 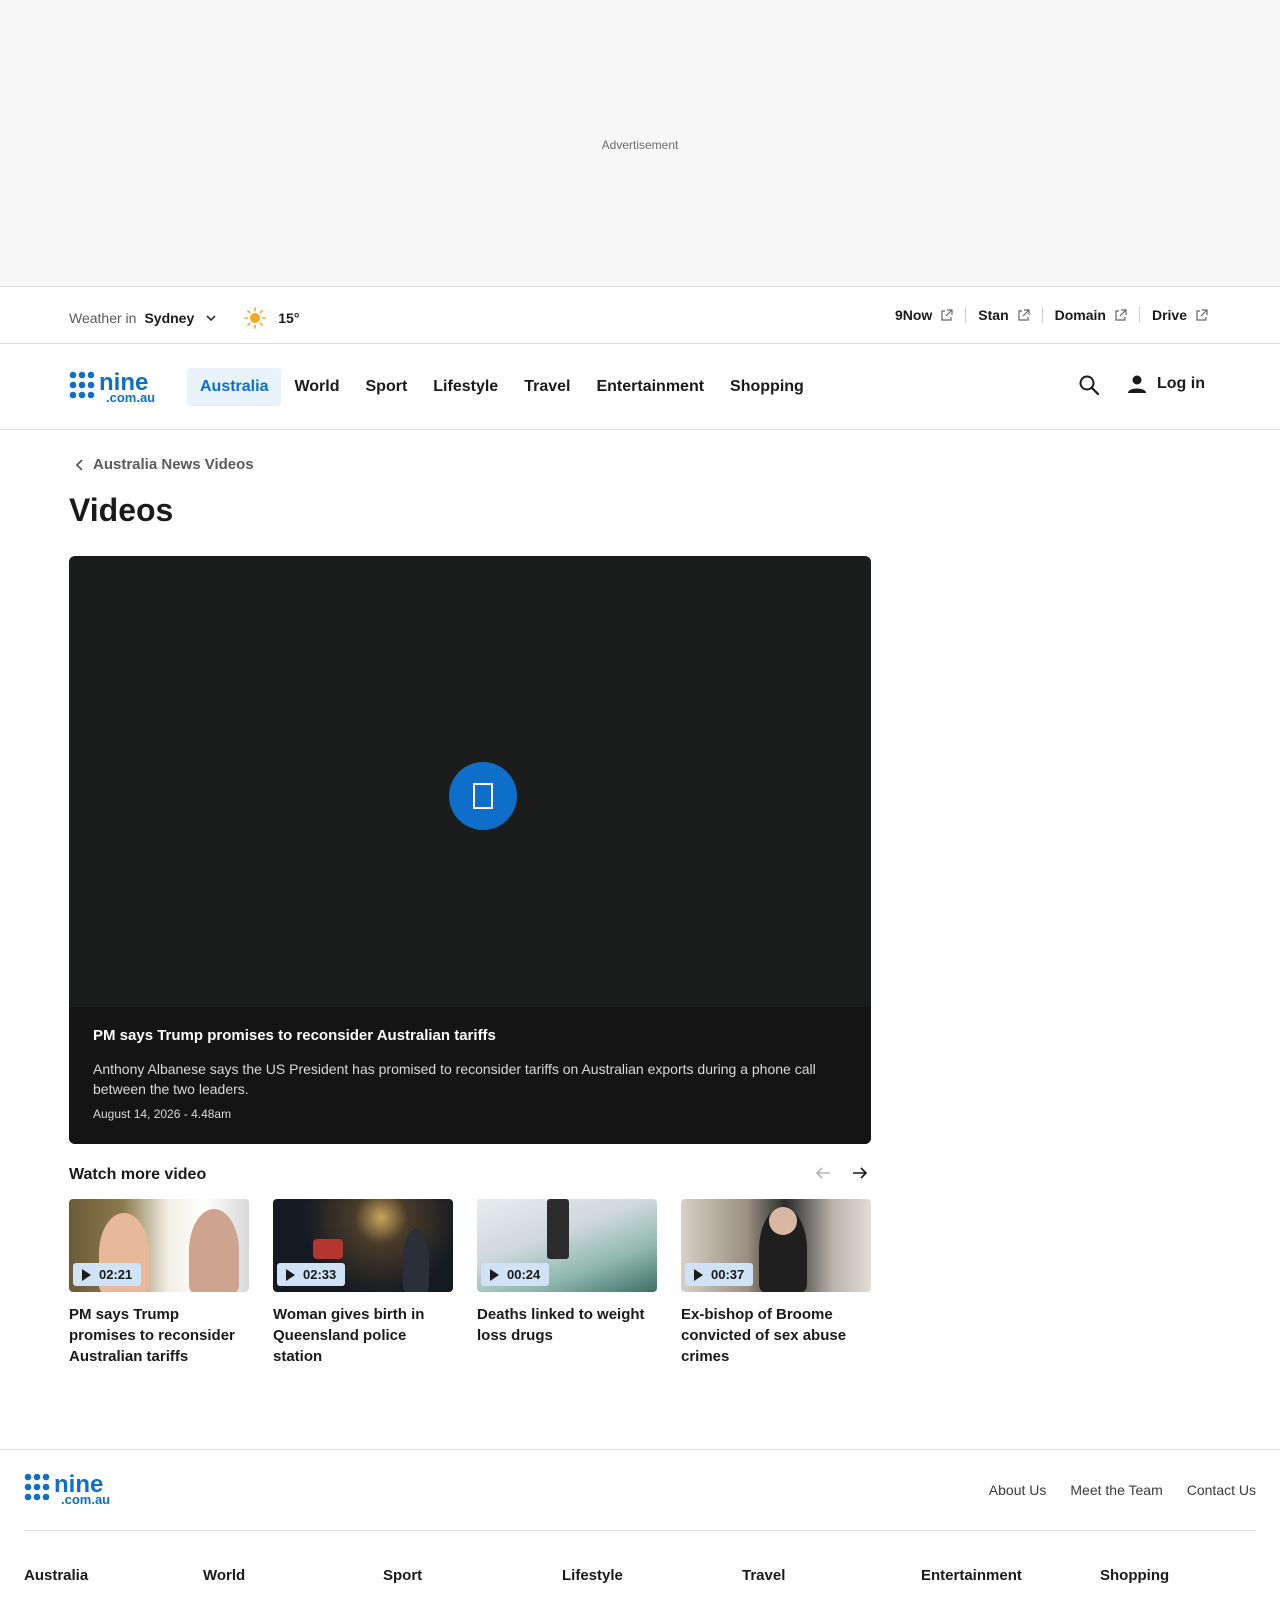 What do you see at coordinates (121, 510) in the screenshot?
I see `page-title: Videos` at bounding box center [121, 510].